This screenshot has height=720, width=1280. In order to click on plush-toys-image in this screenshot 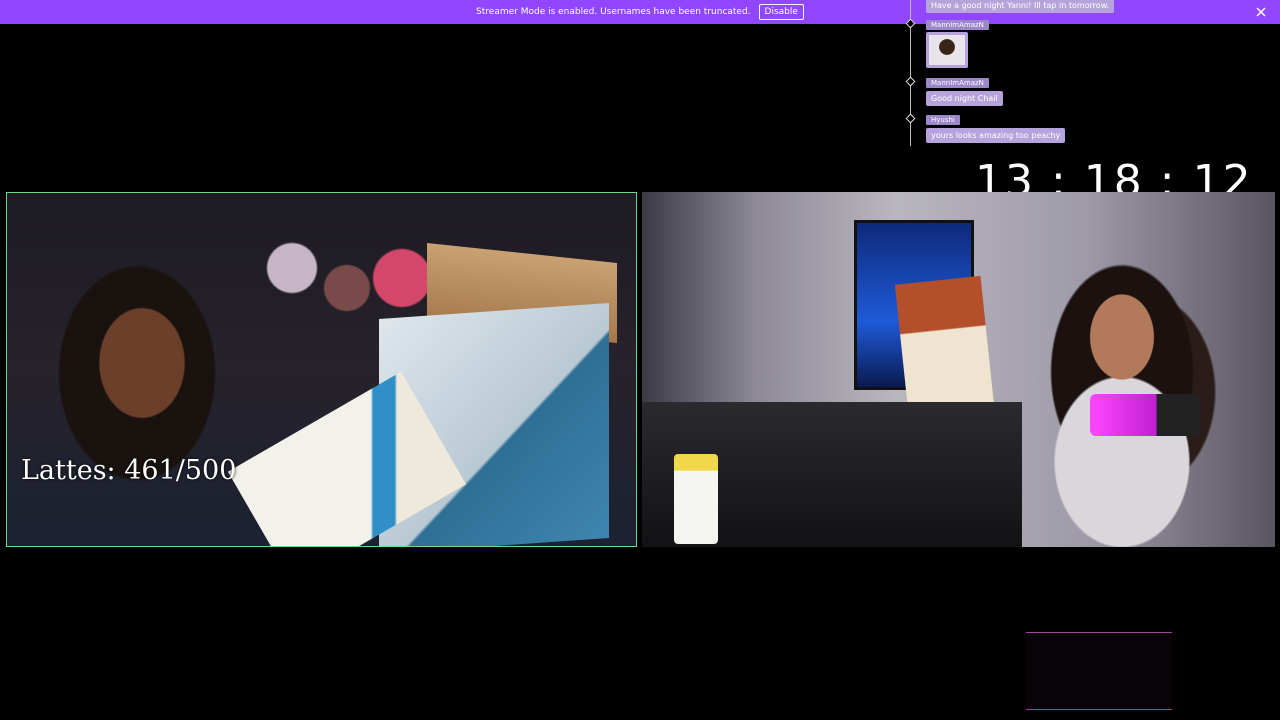, I will do `click(337, 273)`.